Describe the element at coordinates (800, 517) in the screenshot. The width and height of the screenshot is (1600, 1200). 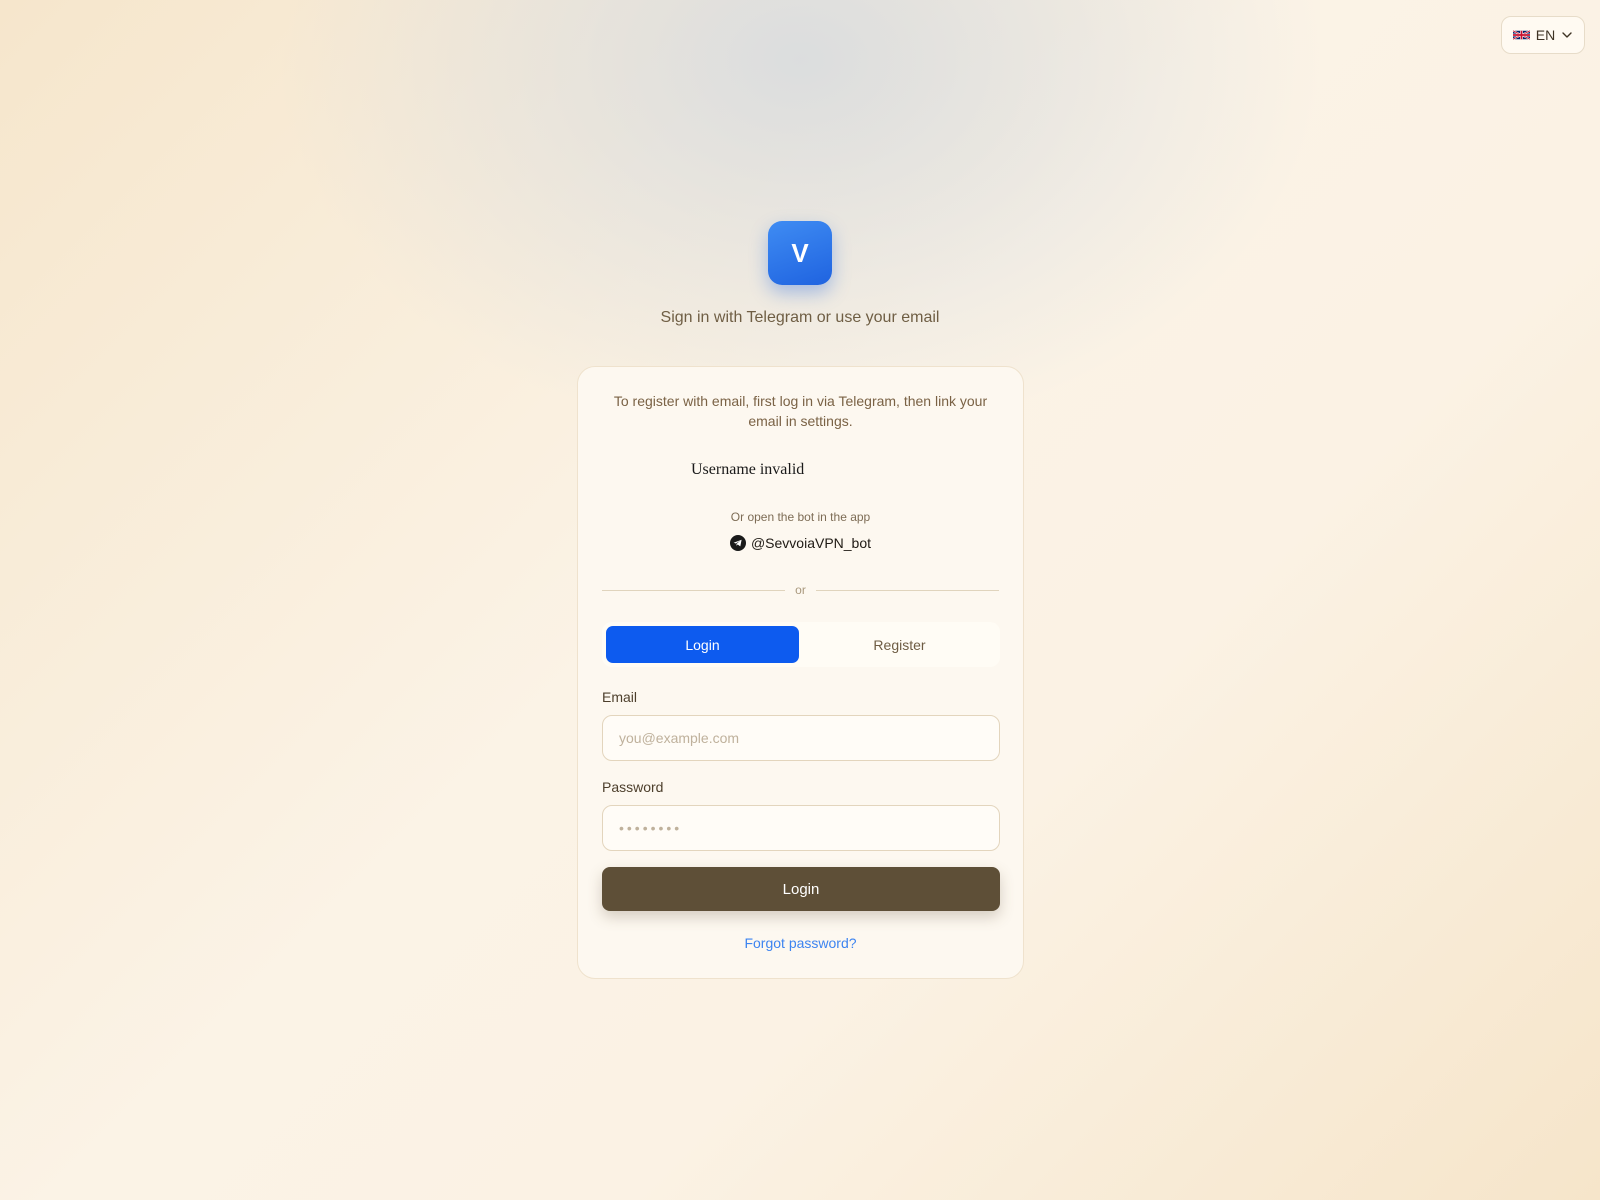
I see `bot-hint: Or open the bot in the app` at that location.